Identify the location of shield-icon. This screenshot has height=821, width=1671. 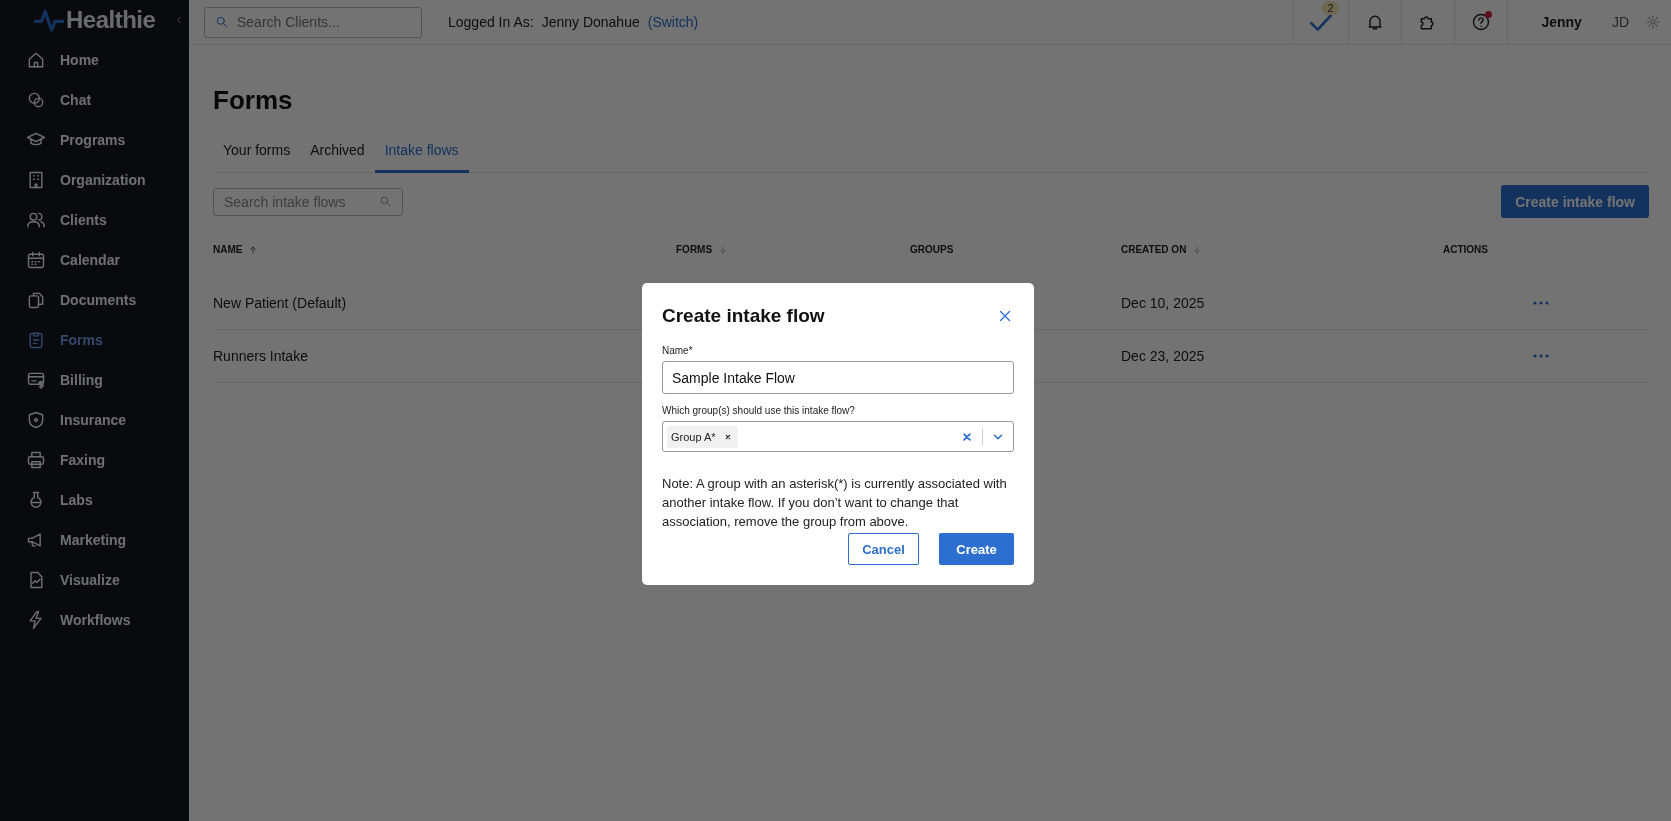
(36, 420).